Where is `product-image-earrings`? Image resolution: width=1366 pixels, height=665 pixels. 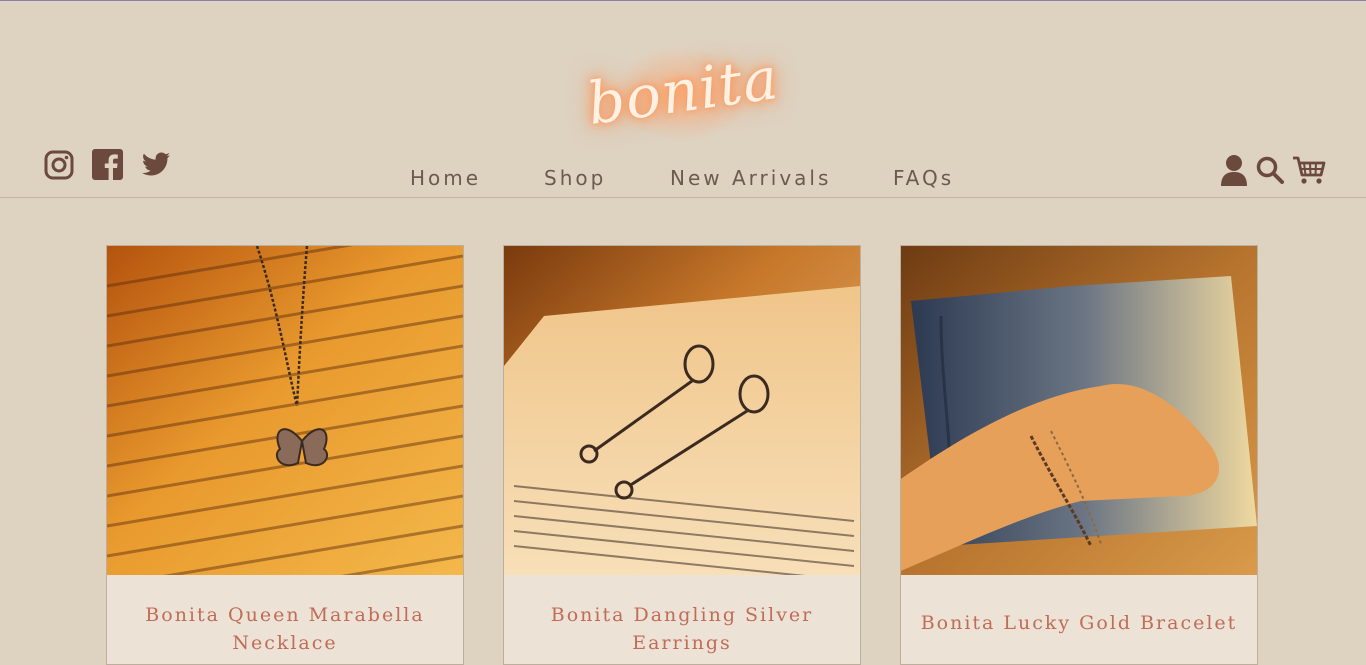
product-image-earrings is located at coordinates (682, 410).